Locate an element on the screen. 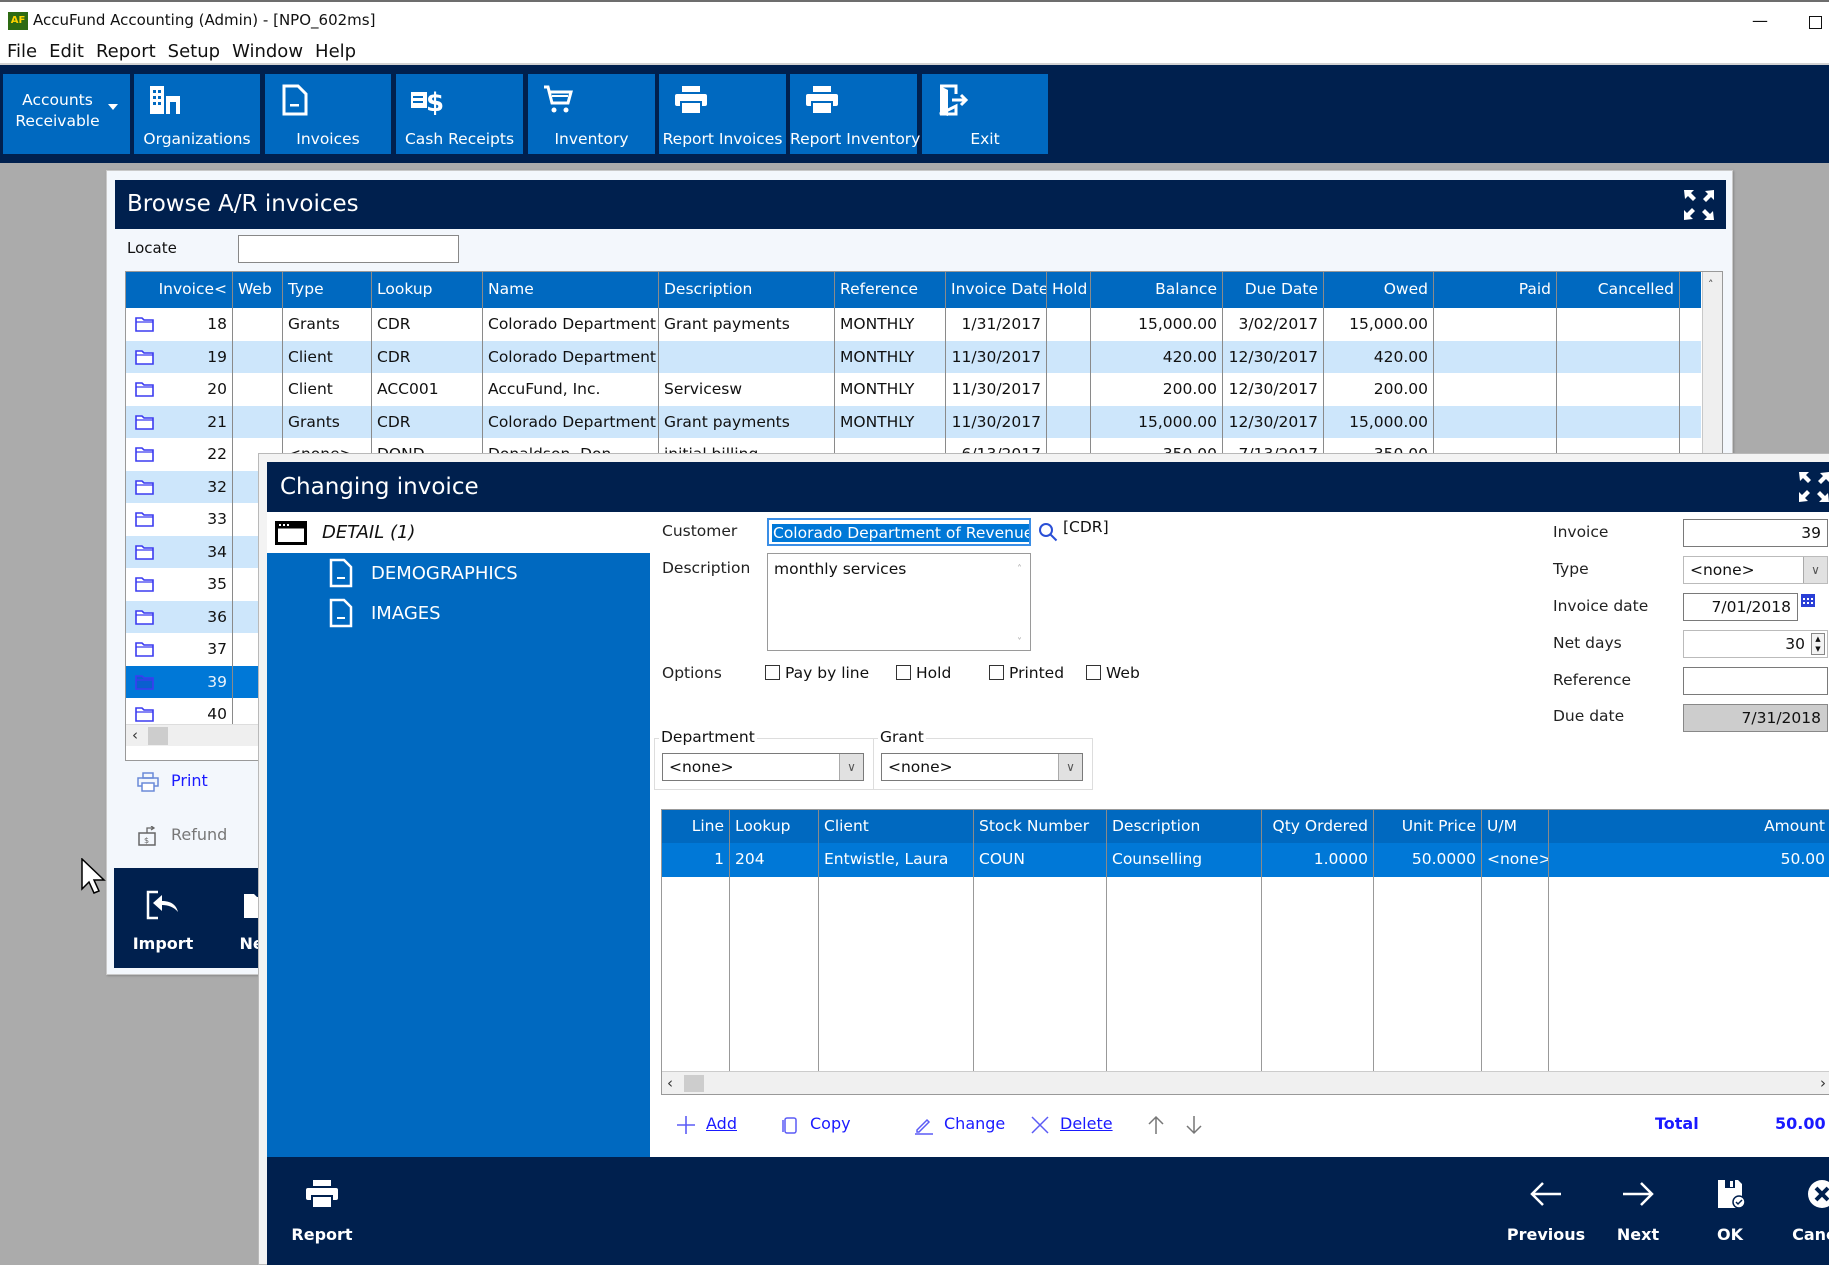  column-header-stock-number: Stock Number is located at coordinates (1040, 826).